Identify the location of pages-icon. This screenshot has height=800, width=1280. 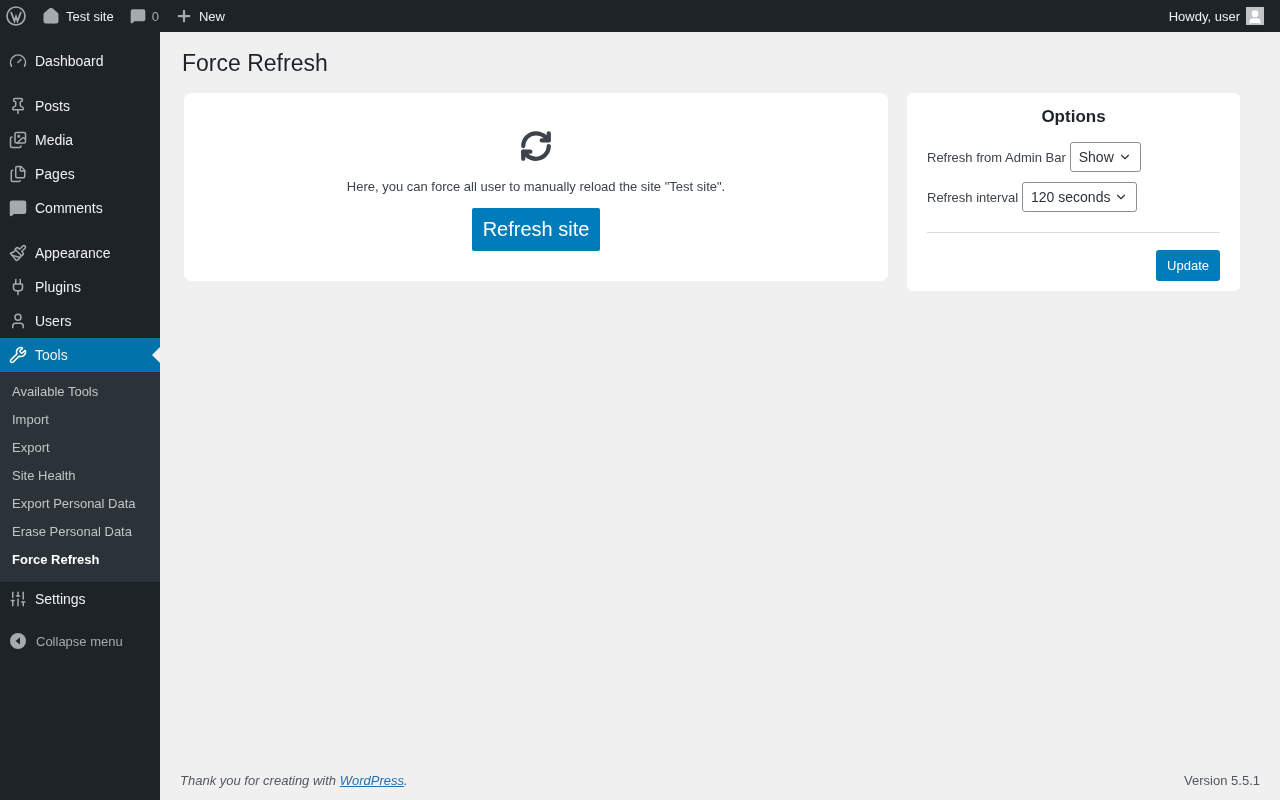
(18, 174).